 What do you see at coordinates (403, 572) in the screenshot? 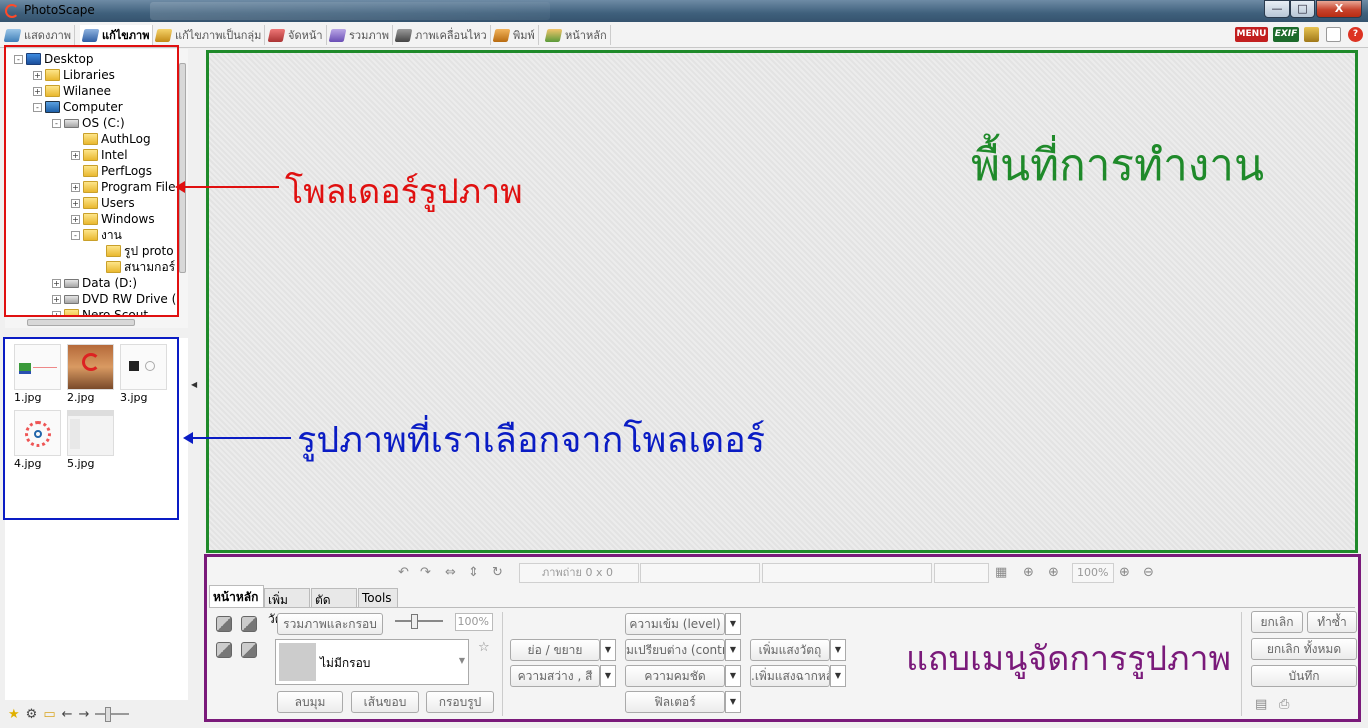
I see `undo-icon: ↶` at bounding box center [403, 572].